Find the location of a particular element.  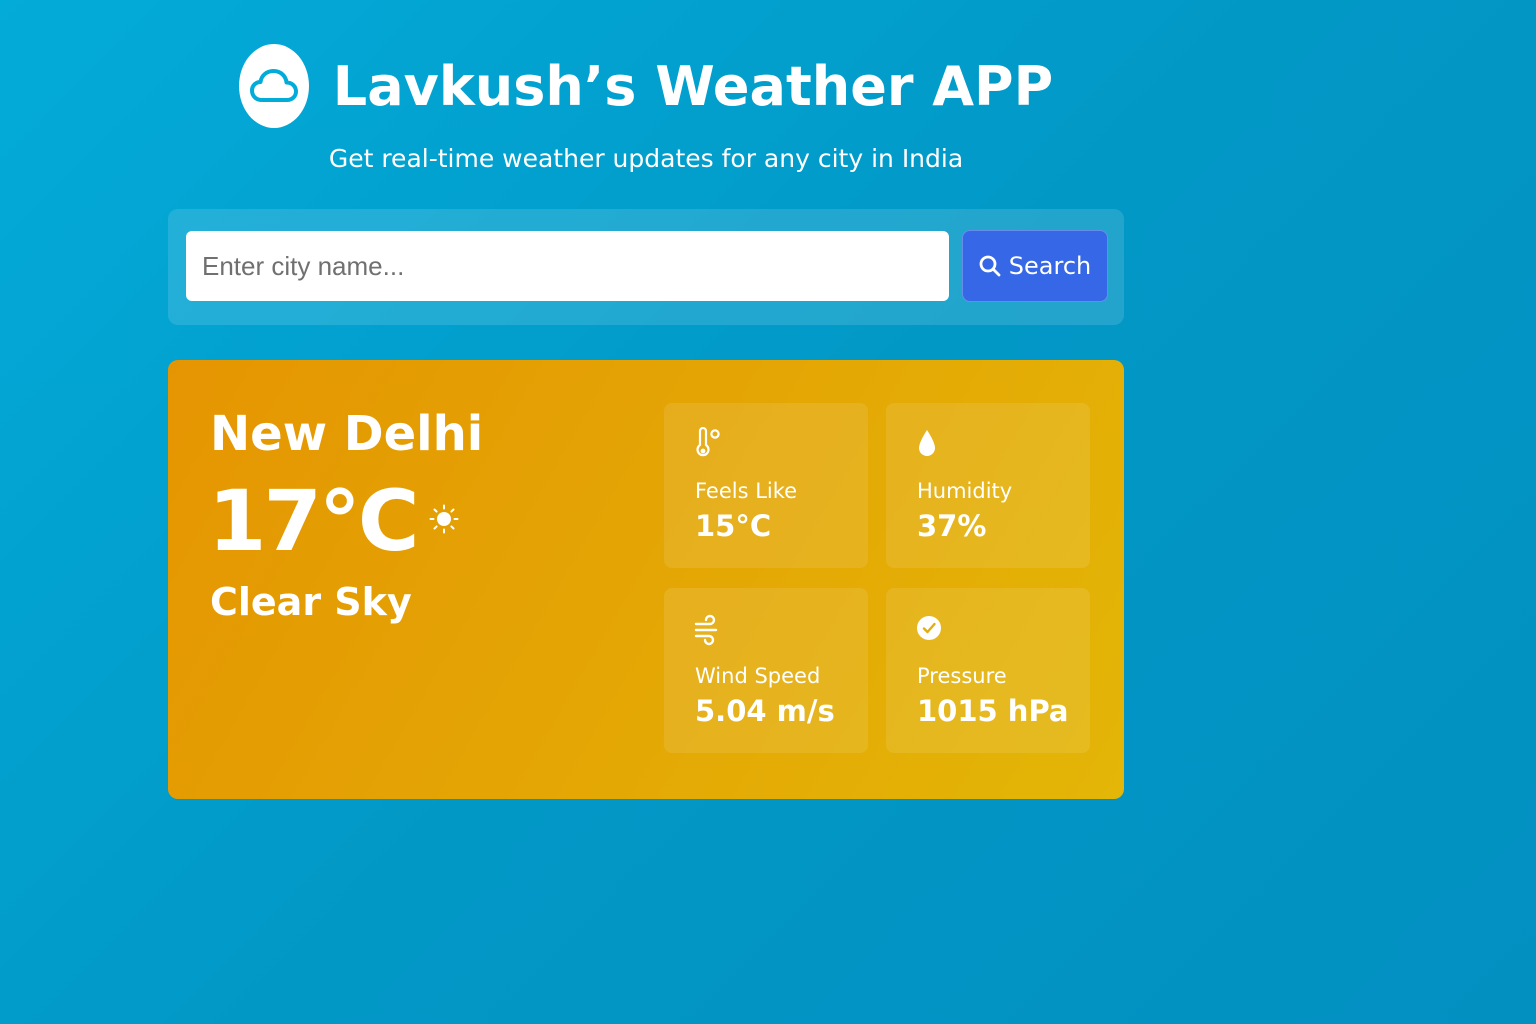

logo is located at coordinates (273, 86).